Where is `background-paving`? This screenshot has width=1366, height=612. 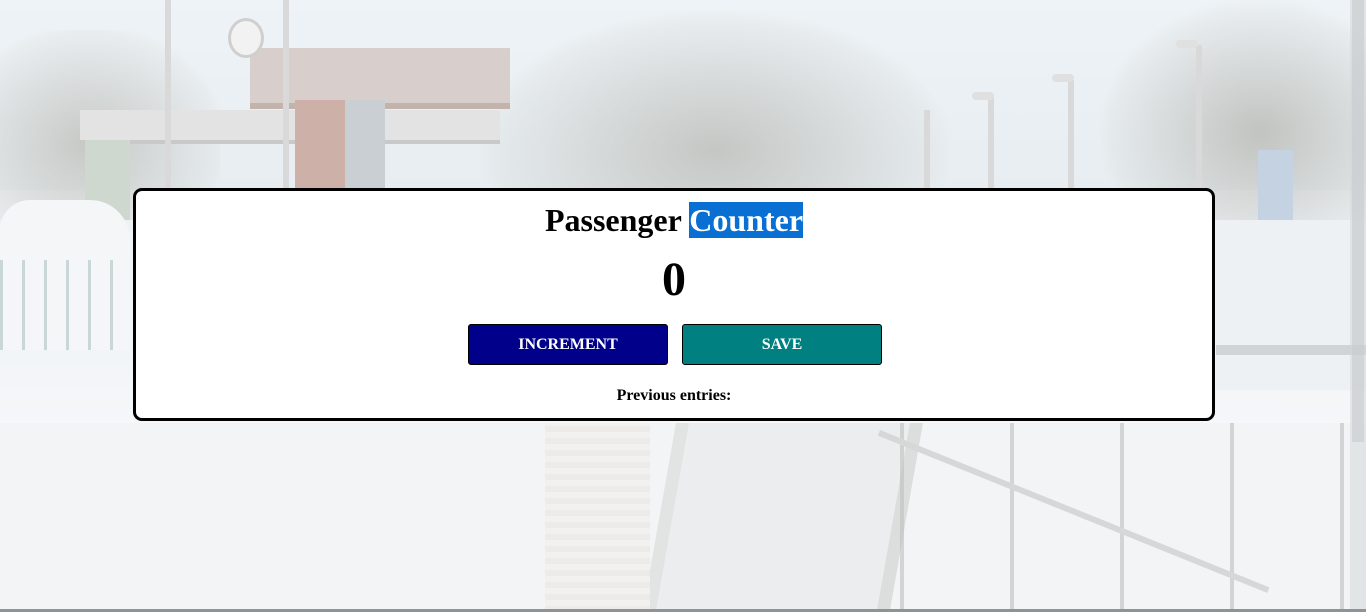 background-paving is located at coordinates (597, 517).